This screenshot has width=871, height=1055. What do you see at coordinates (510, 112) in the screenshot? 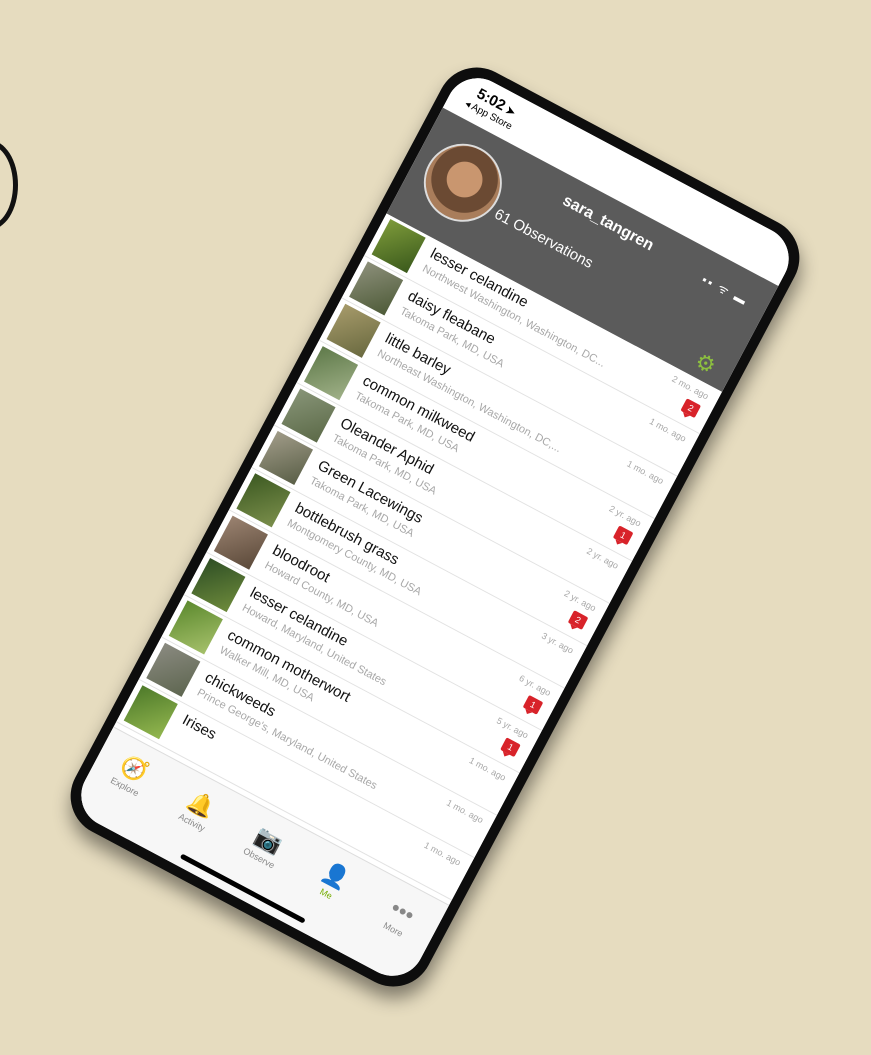
I see `location-arrow-icon: ➤` at bounding box center [510, 112].